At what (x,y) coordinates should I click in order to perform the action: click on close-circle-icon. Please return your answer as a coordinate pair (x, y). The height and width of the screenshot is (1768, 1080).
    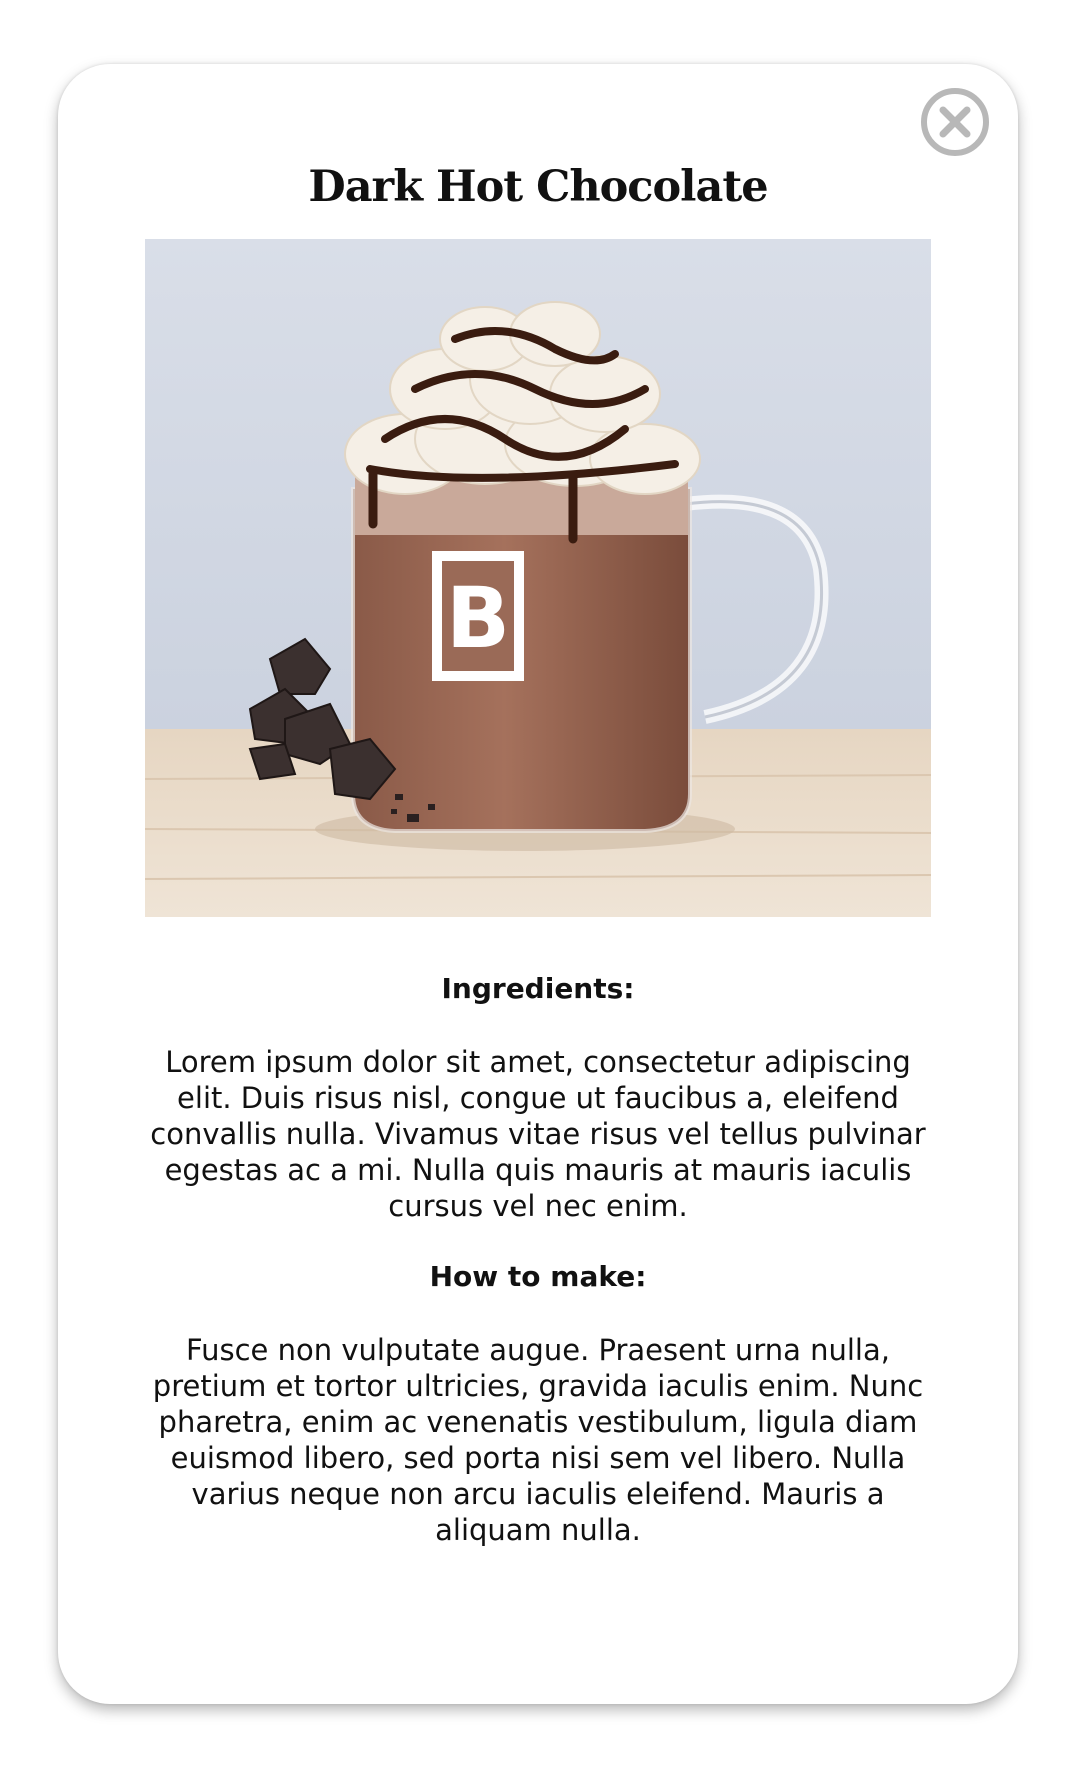
    Looking at the image, I should click on (955, 122).